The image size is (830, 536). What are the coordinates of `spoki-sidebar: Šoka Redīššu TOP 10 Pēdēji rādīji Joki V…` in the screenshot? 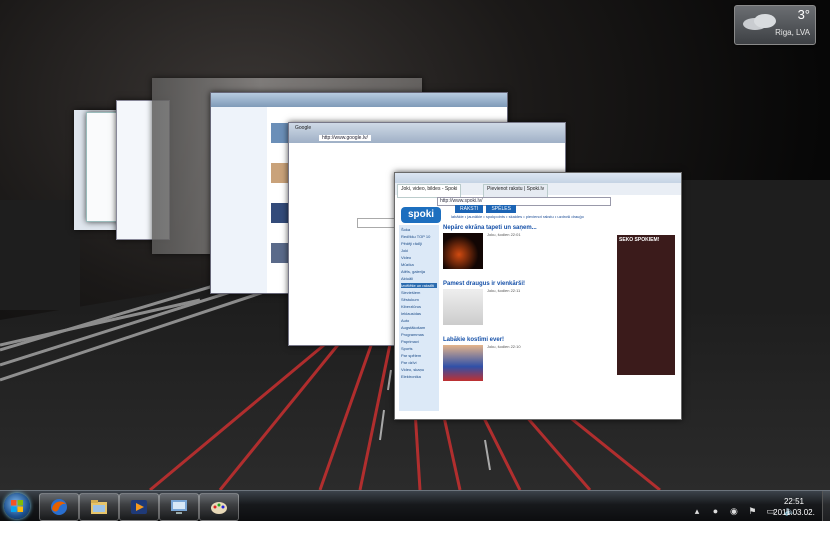 It's located at (419, 318).